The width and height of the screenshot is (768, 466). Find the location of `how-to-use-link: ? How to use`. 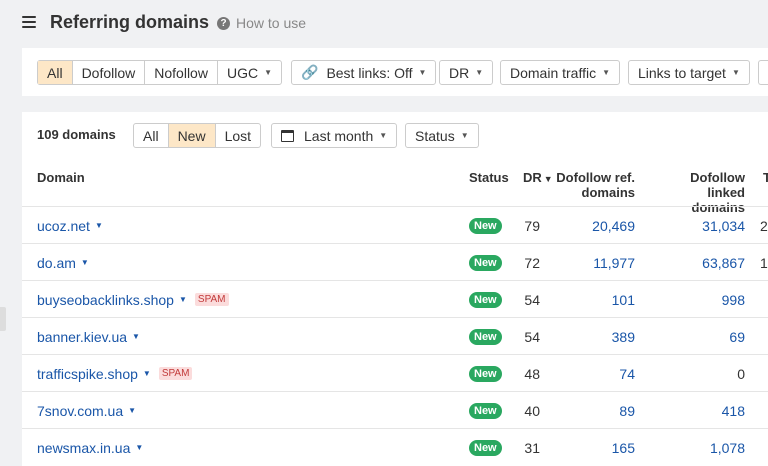

how-to-use-link: ? How to use is located at coordinates (261, 23).